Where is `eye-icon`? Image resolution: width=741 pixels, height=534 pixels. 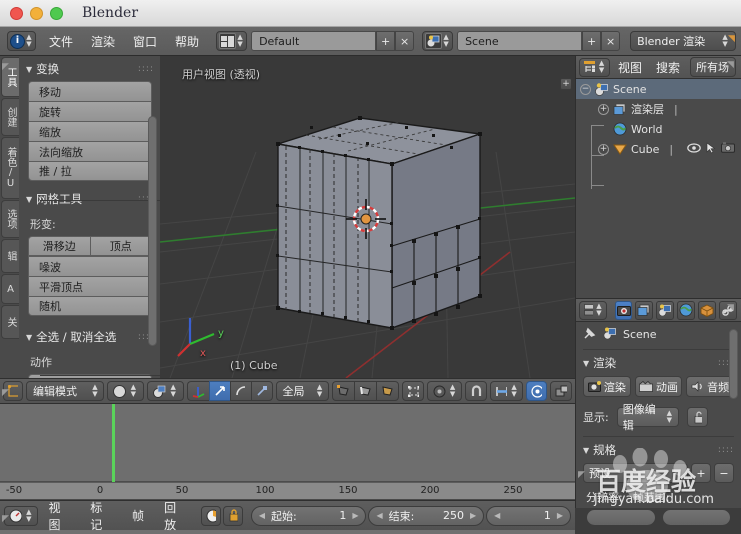
eye-icon is located at coordinates (694, 149).